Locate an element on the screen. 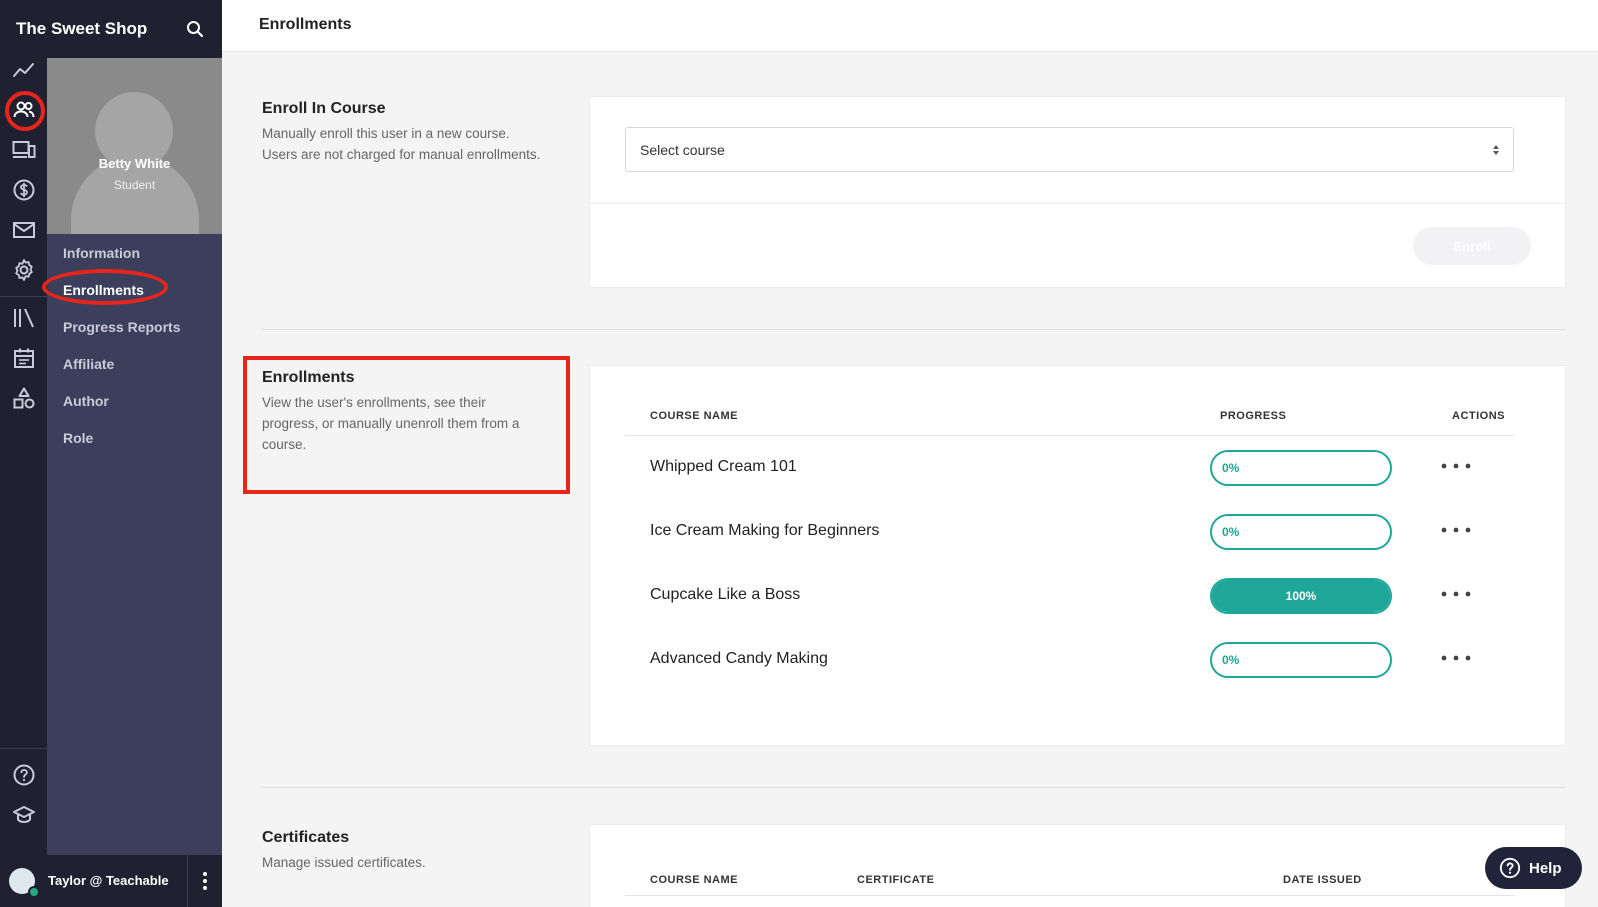 This screenshot has height=907, width=1598. page-header: Enrollments is located at coordinates (910, 26).